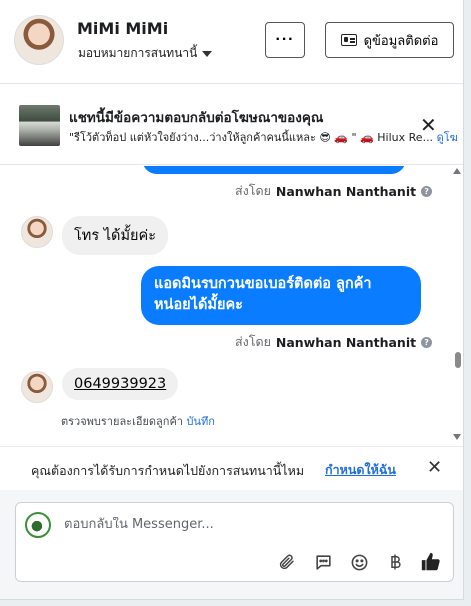 The image size is (471, 606). Describe the element at coordinates (348, 40) in the screenshot. I see `contact-card-icon` at that location.